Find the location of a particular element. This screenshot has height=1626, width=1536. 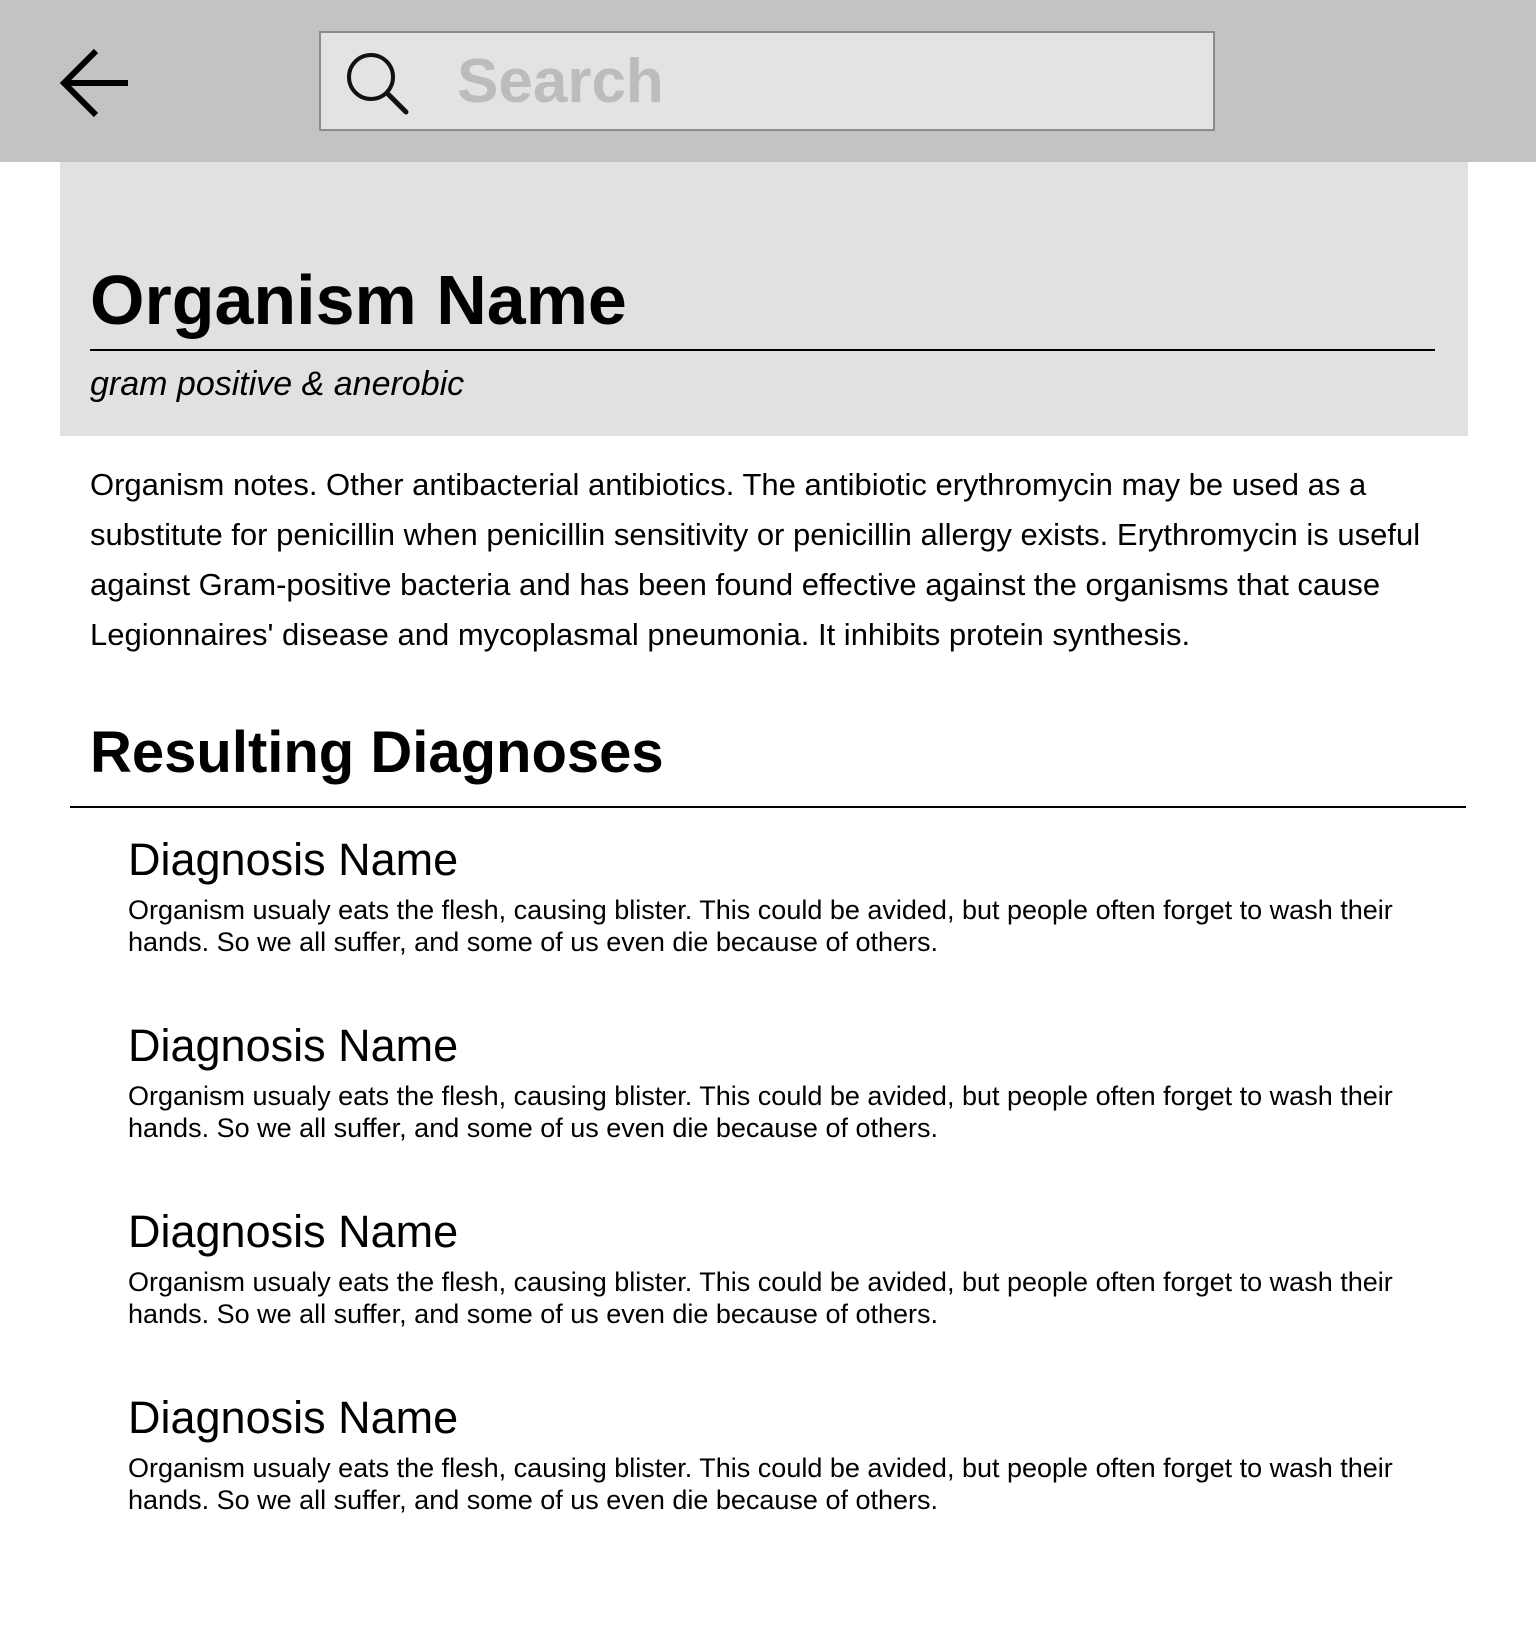

search-box is located at coordinates (767, 81).